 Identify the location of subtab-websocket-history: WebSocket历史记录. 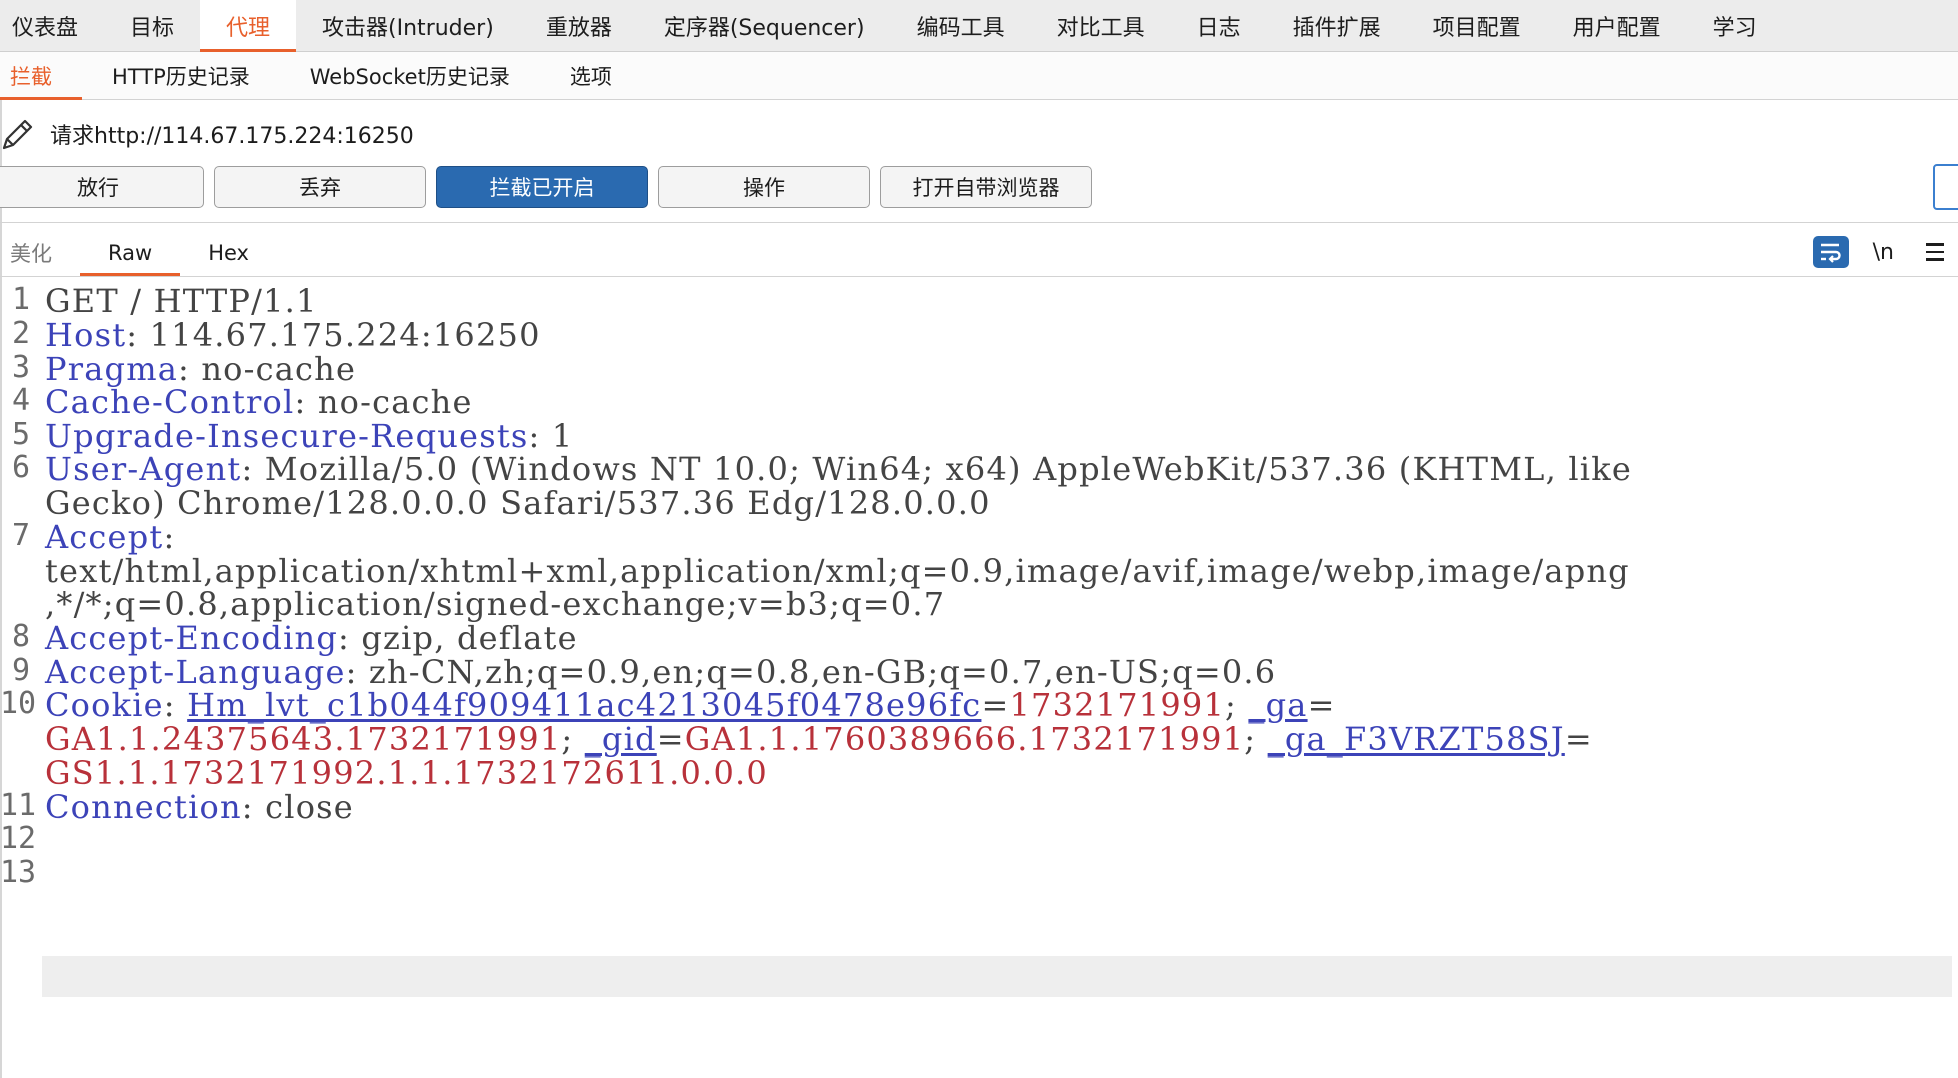
(410, 75).